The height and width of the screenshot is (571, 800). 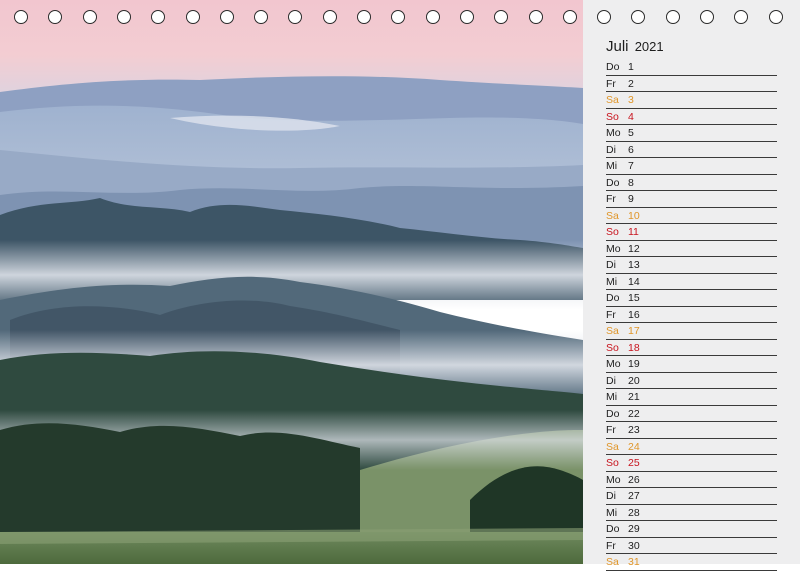 What do you see at coordinates (691, 67) in the screenshot?
I see `day-row: Do 1` at bounding box center [691, 67].